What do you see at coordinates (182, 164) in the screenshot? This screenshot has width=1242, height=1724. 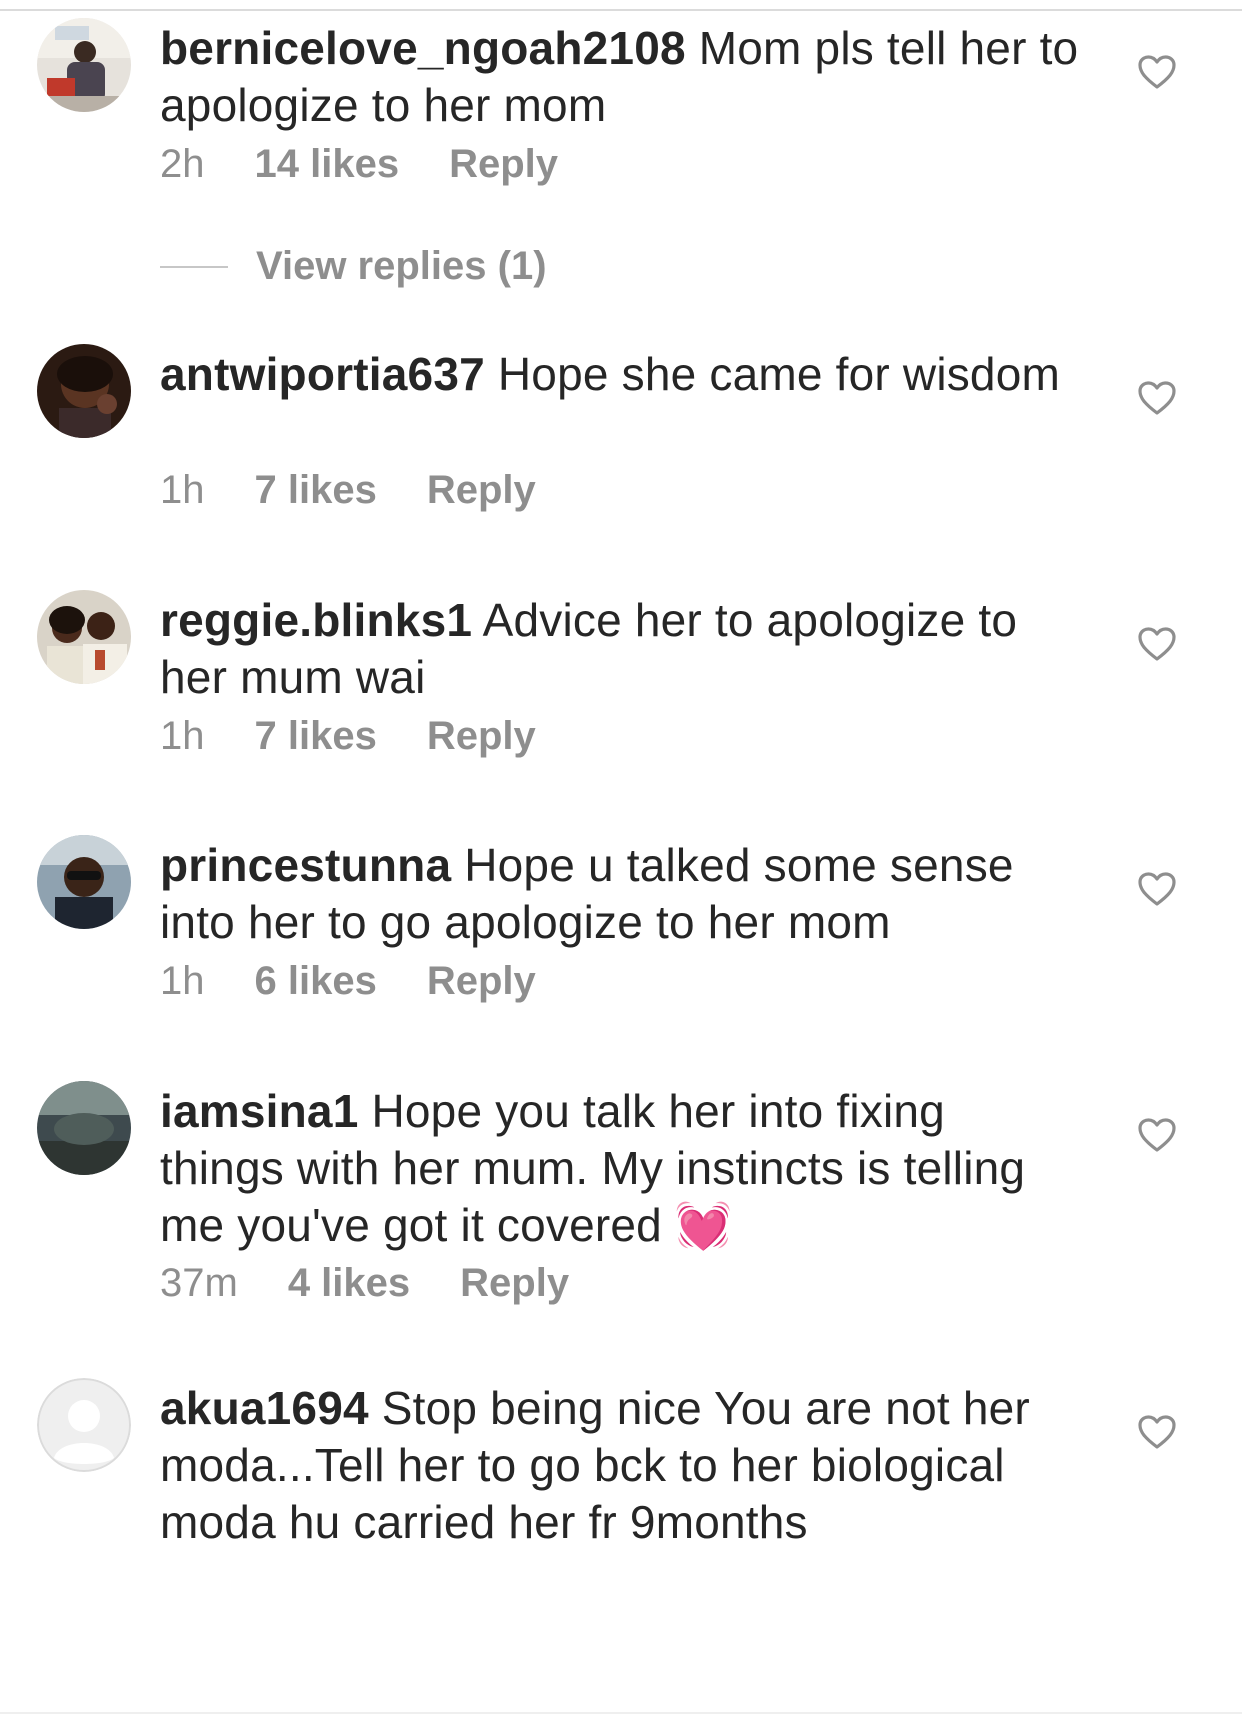 I see `comment-time: 2h` at bounding box center [182, 164].